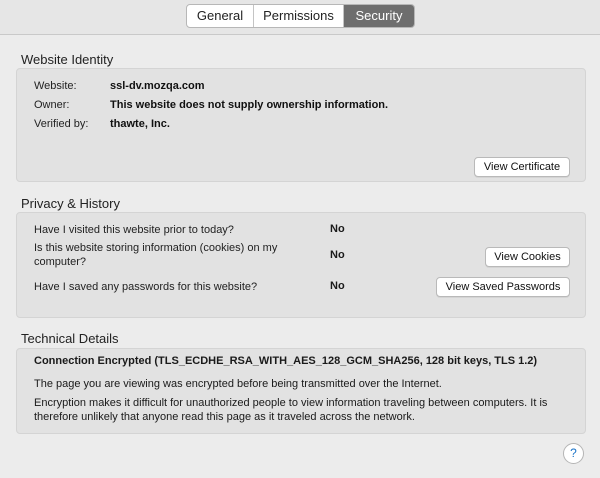 This screenshot has height=478, width=600. What do you see at coordinates (337, 286) in the screenshot?
I see `passwords-answer: No` at bounding box center [337, 286].